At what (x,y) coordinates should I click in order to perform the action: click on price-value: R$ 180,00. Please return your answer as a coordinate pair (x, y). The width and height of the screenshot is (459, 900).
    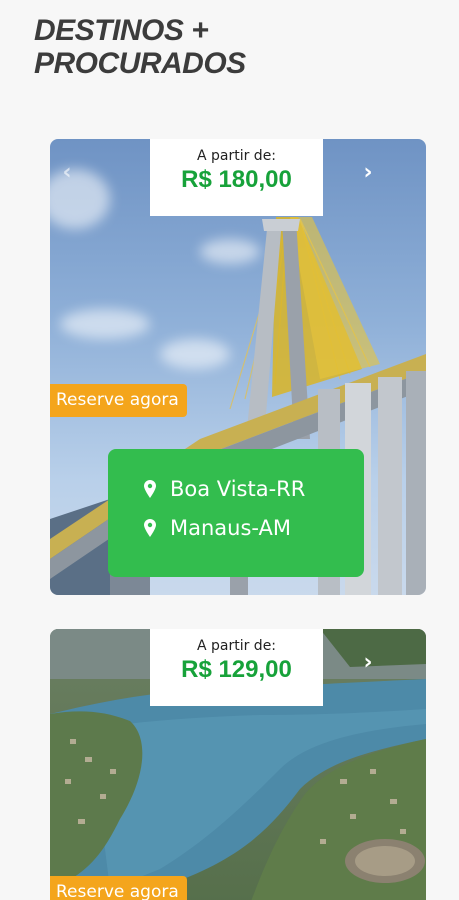
    Looking at the image, I should click on (236, 179).